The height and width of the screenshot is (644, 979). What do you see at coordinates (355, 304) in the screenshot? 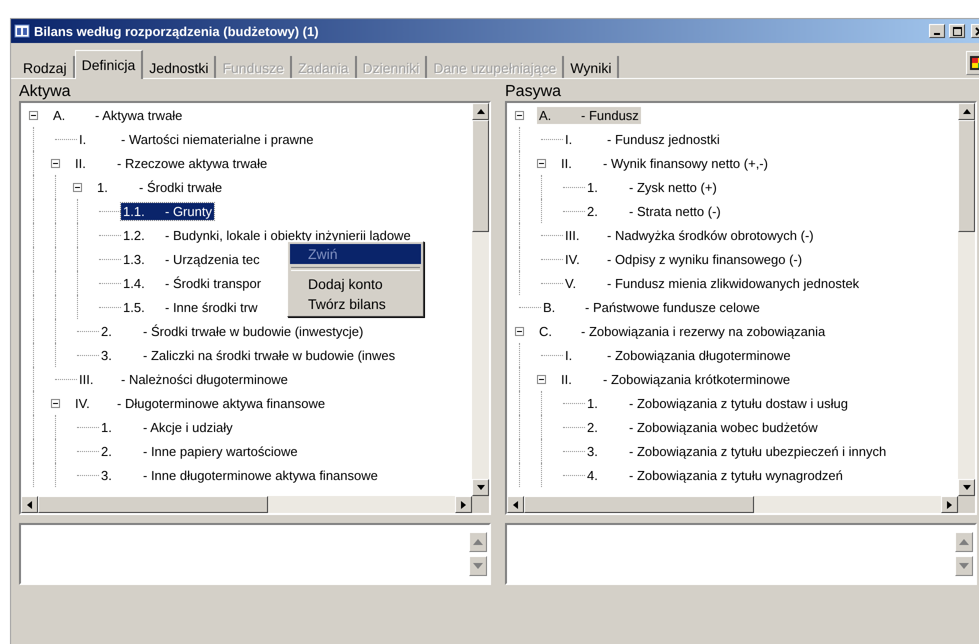
I see `menu-item: Twórz bilans` at bounding box center [355, 304].